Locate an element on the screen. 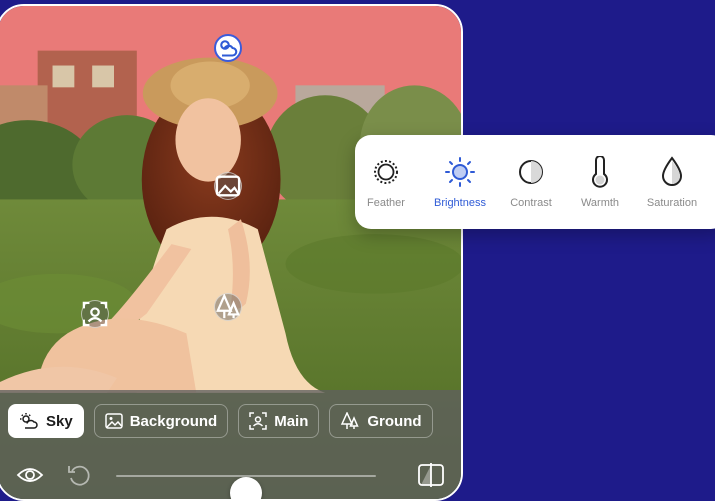 This screenshot has height=501, width=715. tool-feather: Feather is located at coordinates (386, 182).